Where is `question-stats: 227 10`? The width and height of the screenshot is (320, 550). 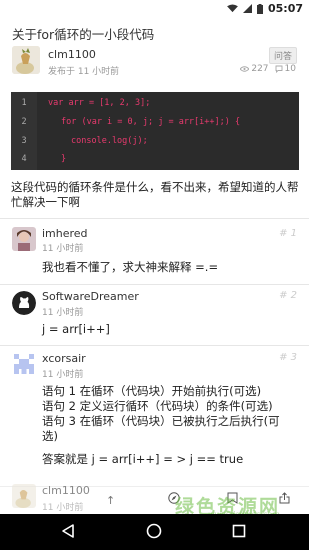
question-stats: 227 10 is located at coordinates (268, 69).